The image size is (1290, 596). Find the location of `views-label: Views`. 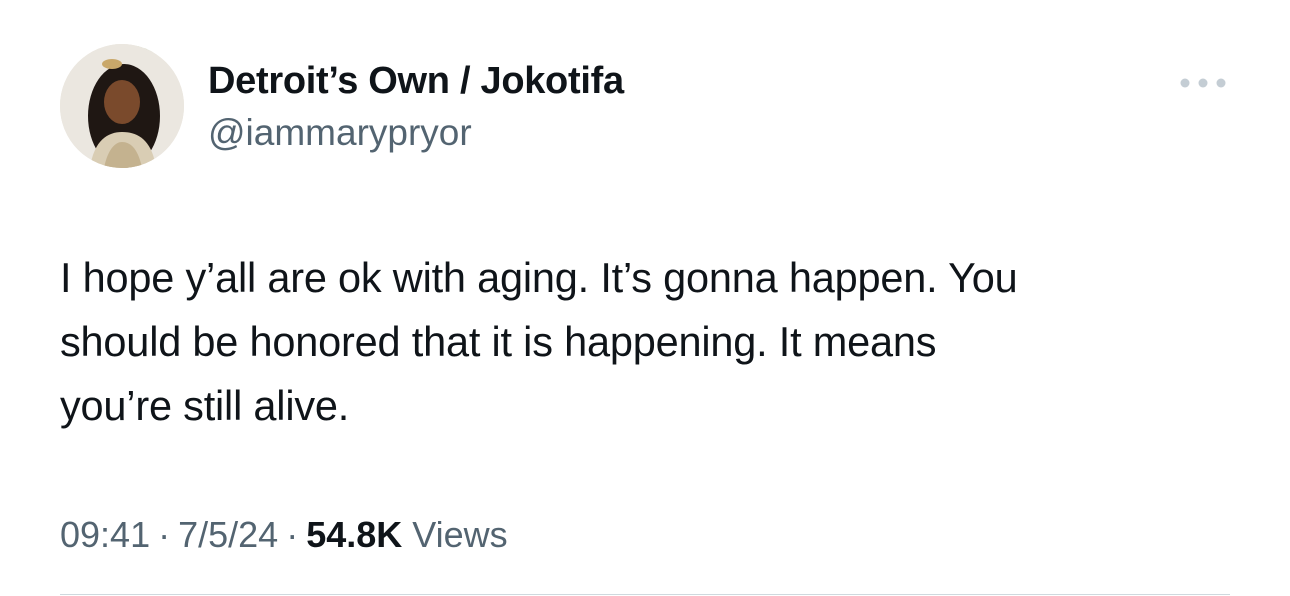

views-label: Views is located at coordinates (459, 534).